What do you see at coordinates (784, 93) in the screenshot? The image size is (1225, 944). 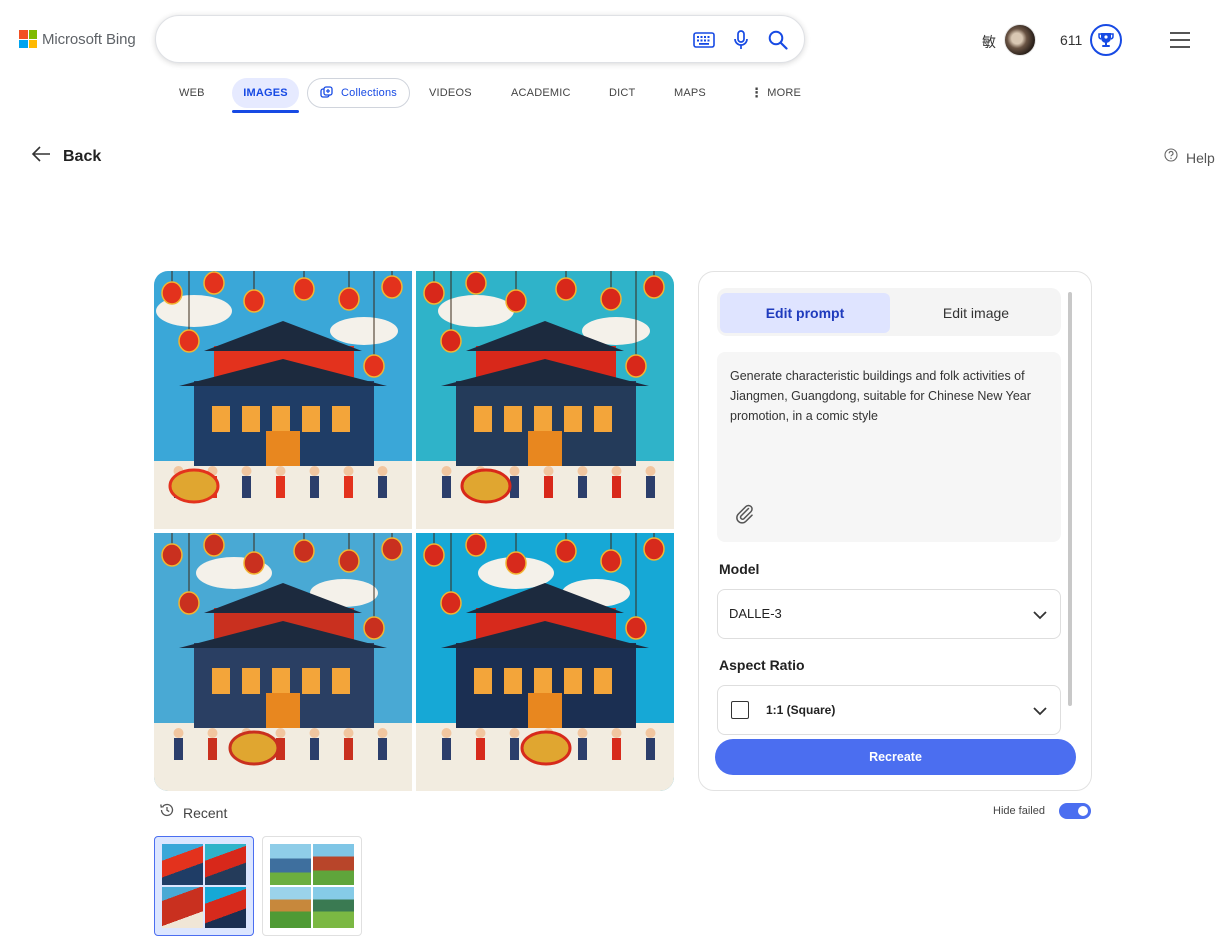 I see `more-label: MORE` at bounding box center [784, 93].